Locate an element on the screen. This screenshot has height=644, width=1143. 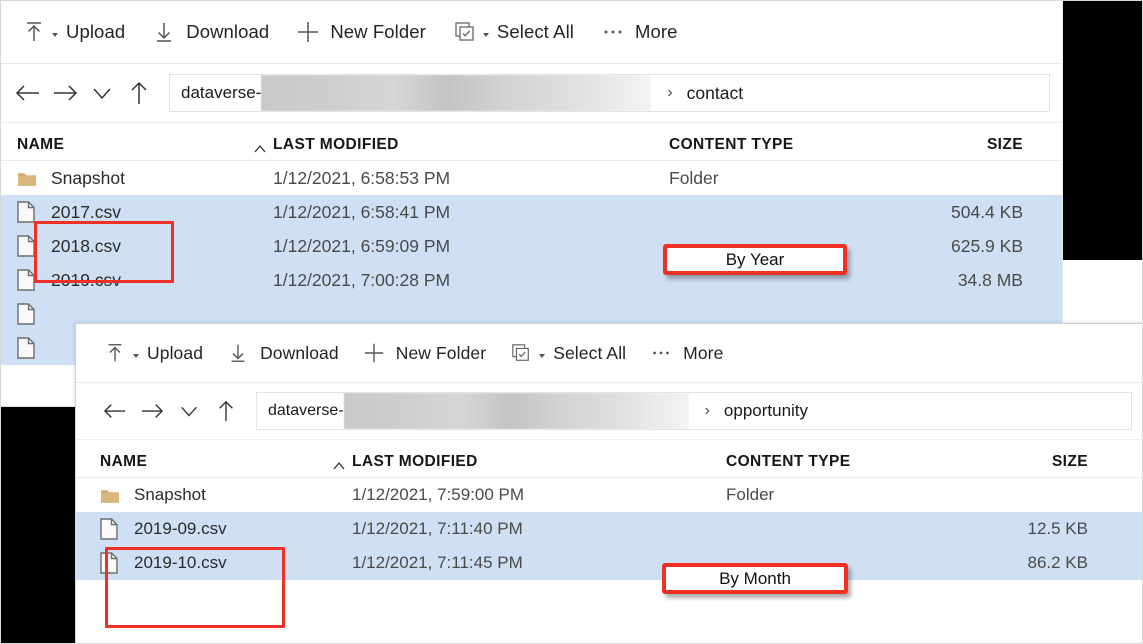
file-name: 2019-09.csv is located at coordinates (180, 528).